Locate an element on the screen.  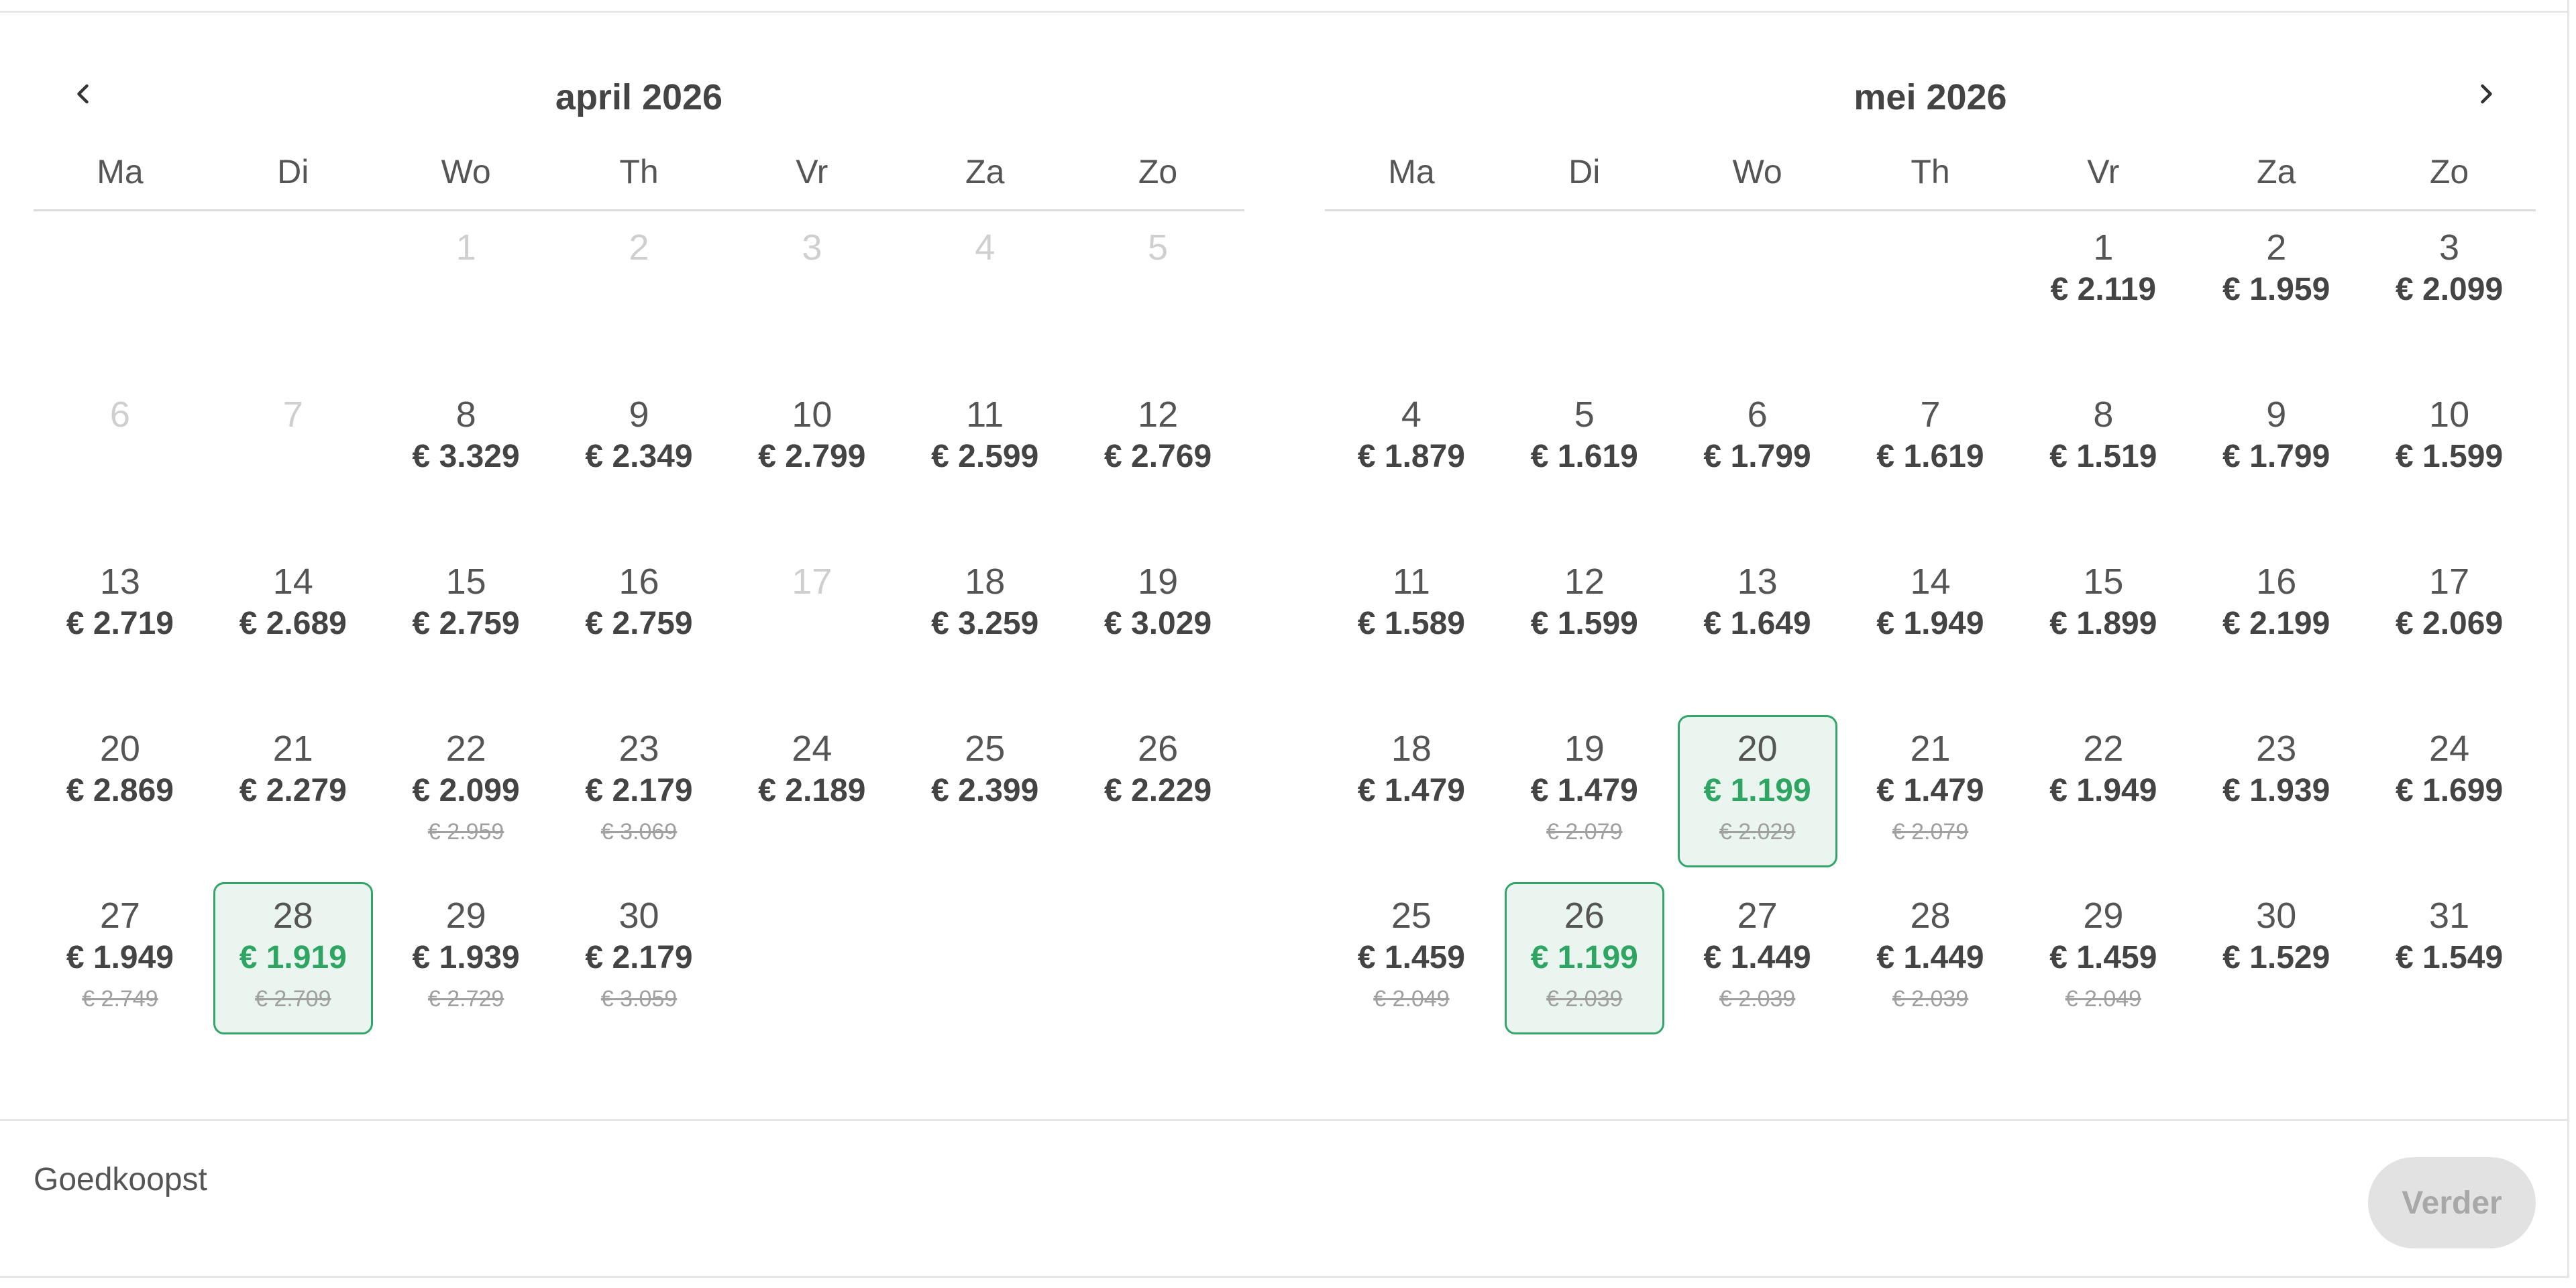
day-number: 23 is located at coordinates (639, 749).